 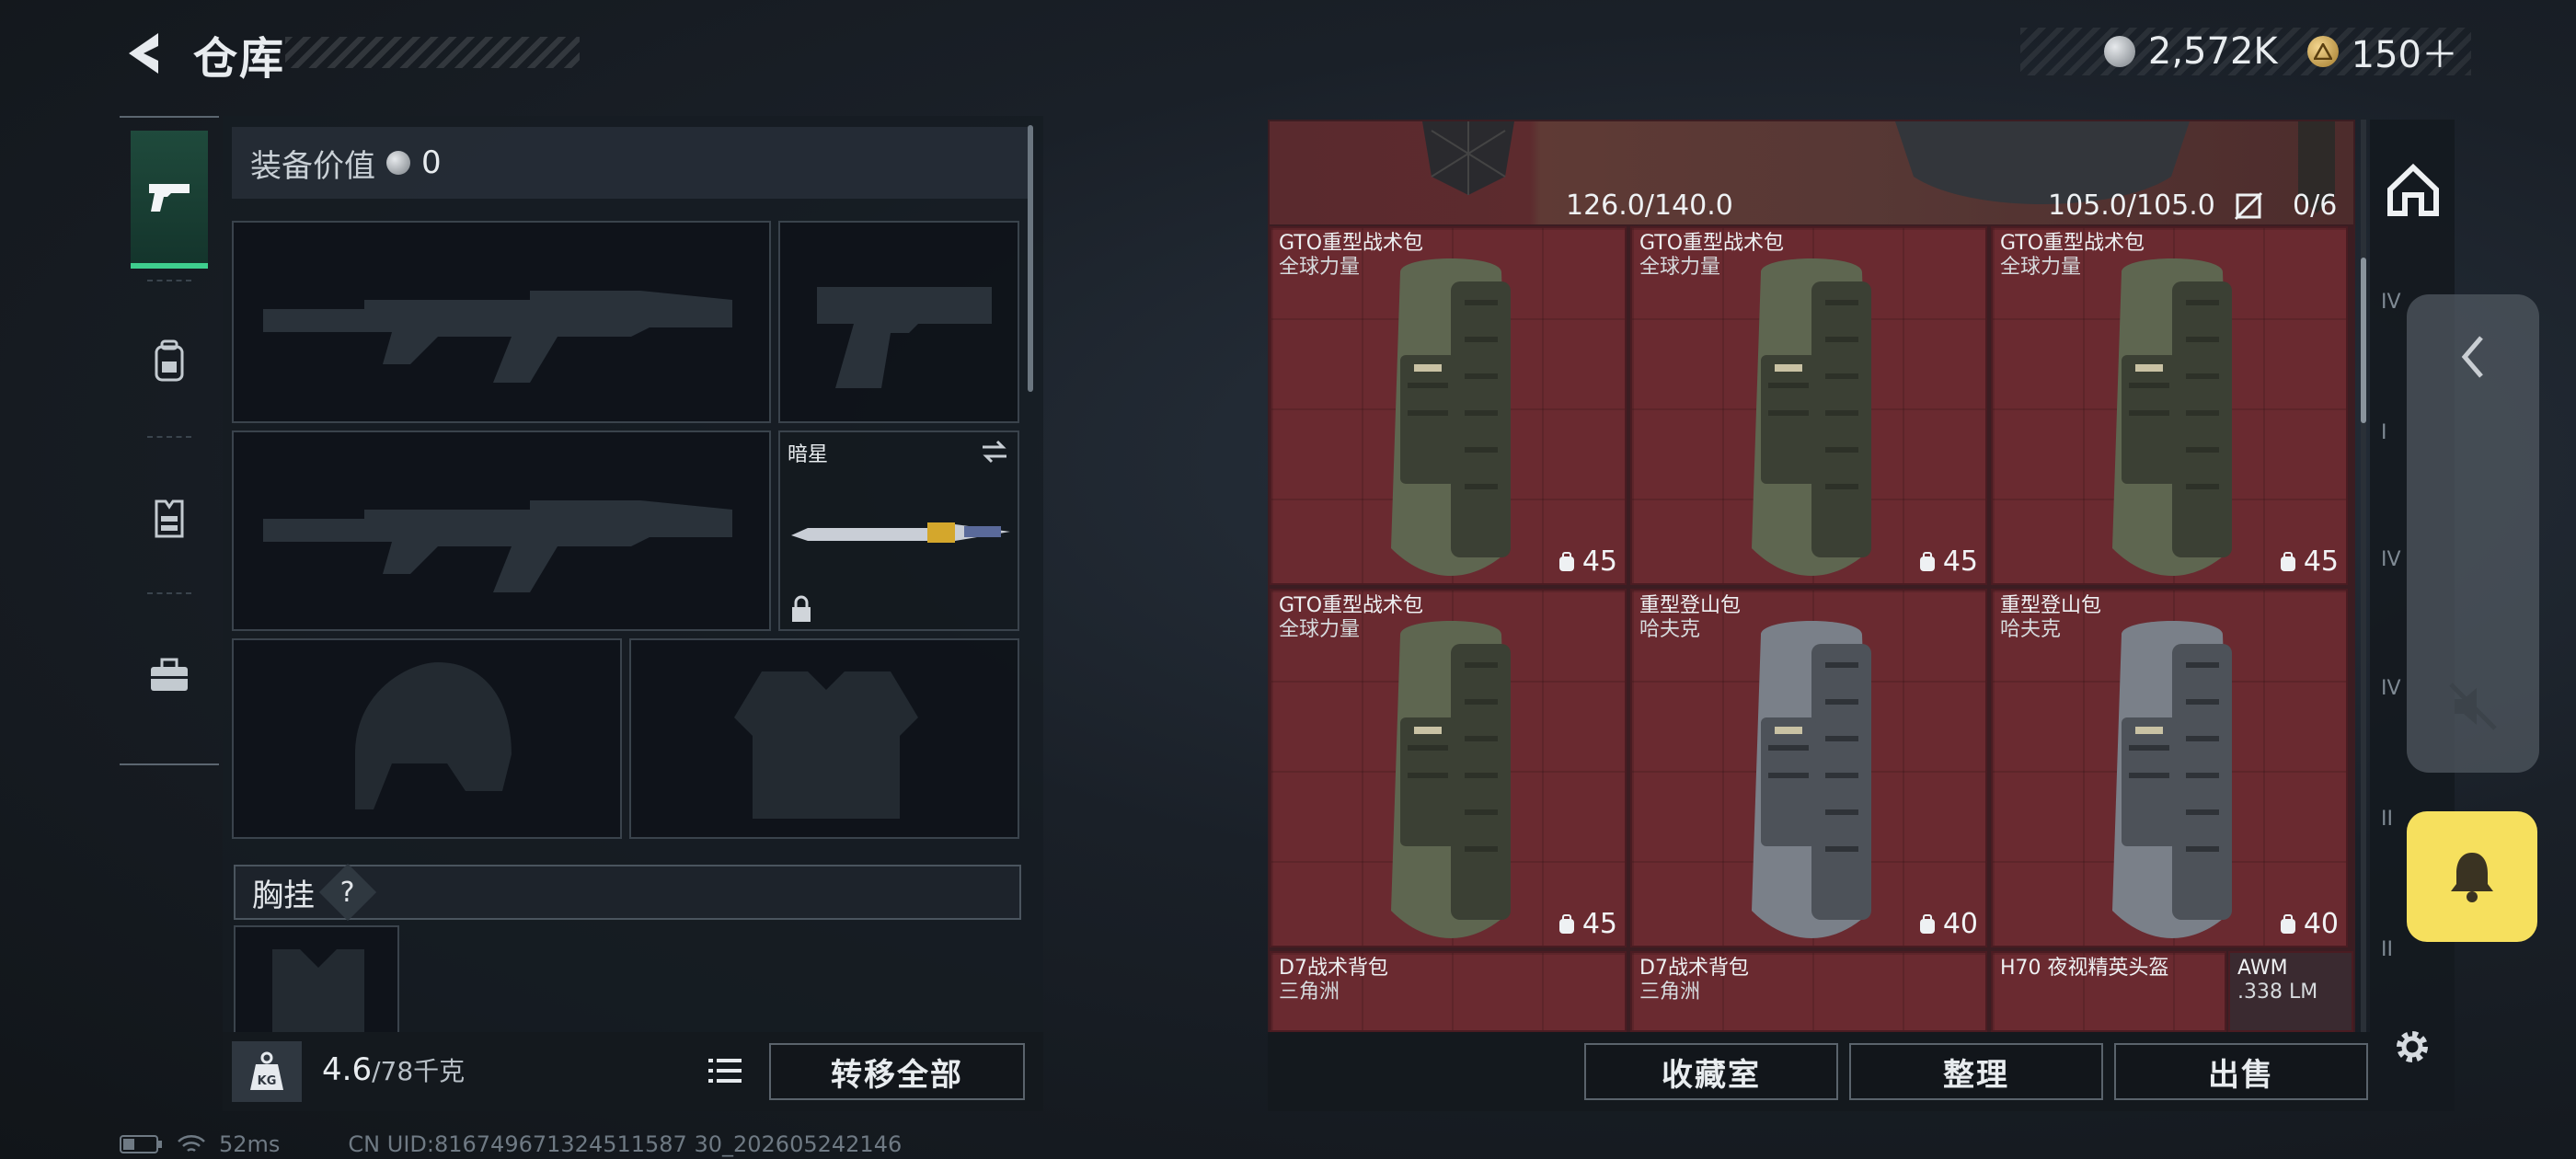 I want to click on helmet-slot, so click(x=427, y=738).